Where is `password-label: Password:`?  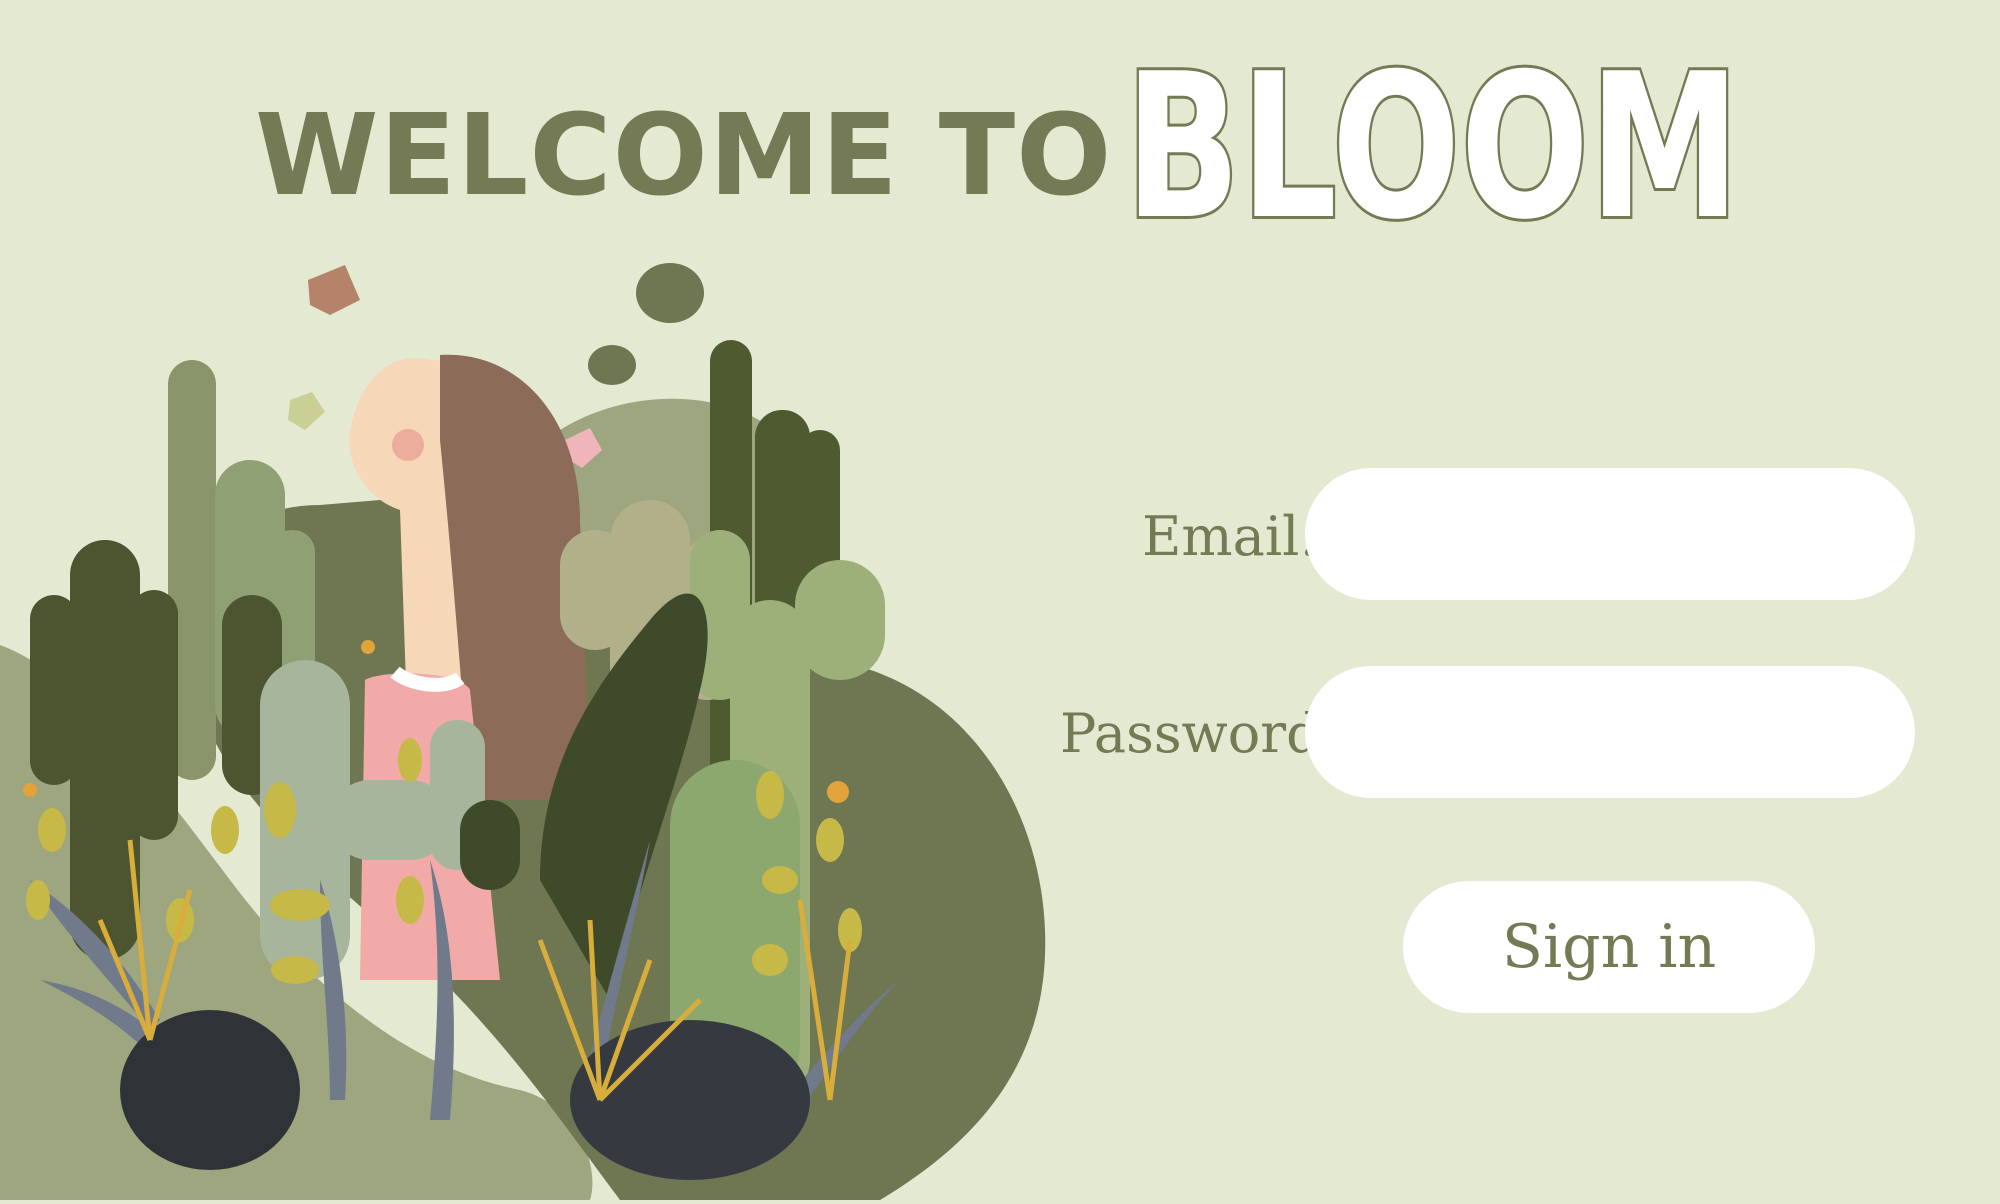 password-label: Password: is located at coordinates (1199, 733).